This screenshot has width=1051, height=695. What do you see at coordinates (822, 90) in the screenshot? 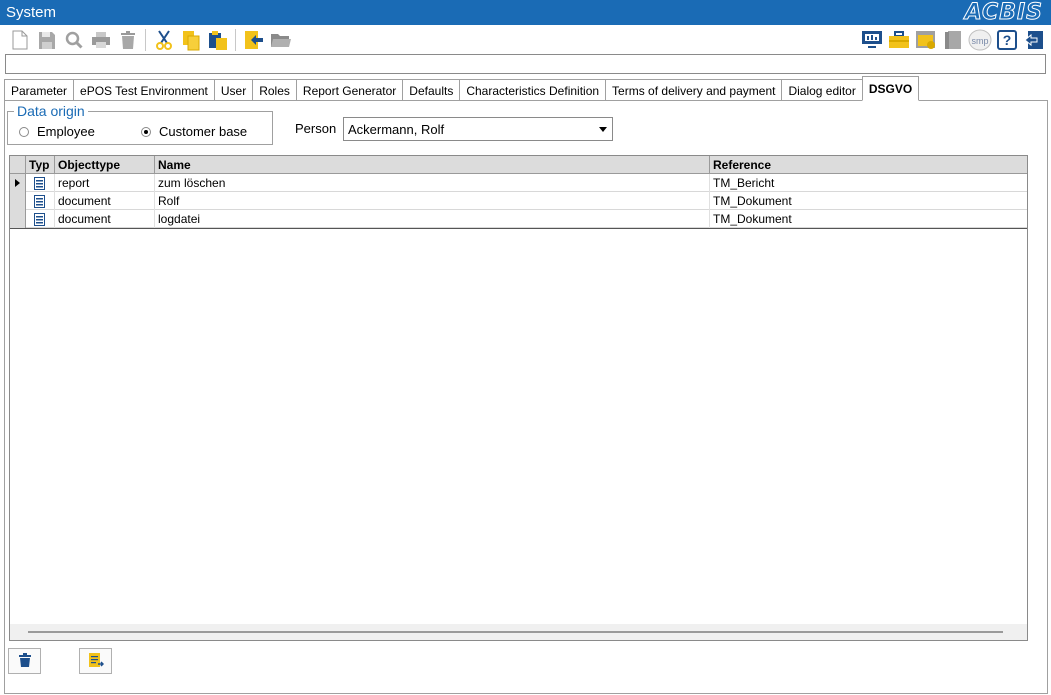
I see `tab-dialog-editor: Dialog editor` at bounding box center [822, 90].